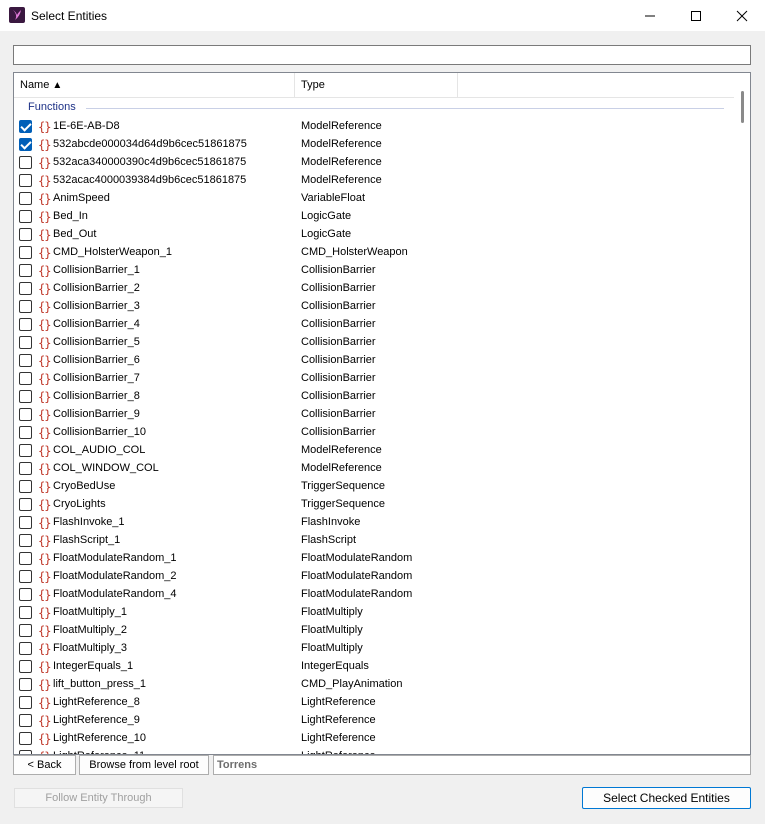 This screenshot has width=765, height=824. I want to click on back-button: < Back, so click(44, 765).